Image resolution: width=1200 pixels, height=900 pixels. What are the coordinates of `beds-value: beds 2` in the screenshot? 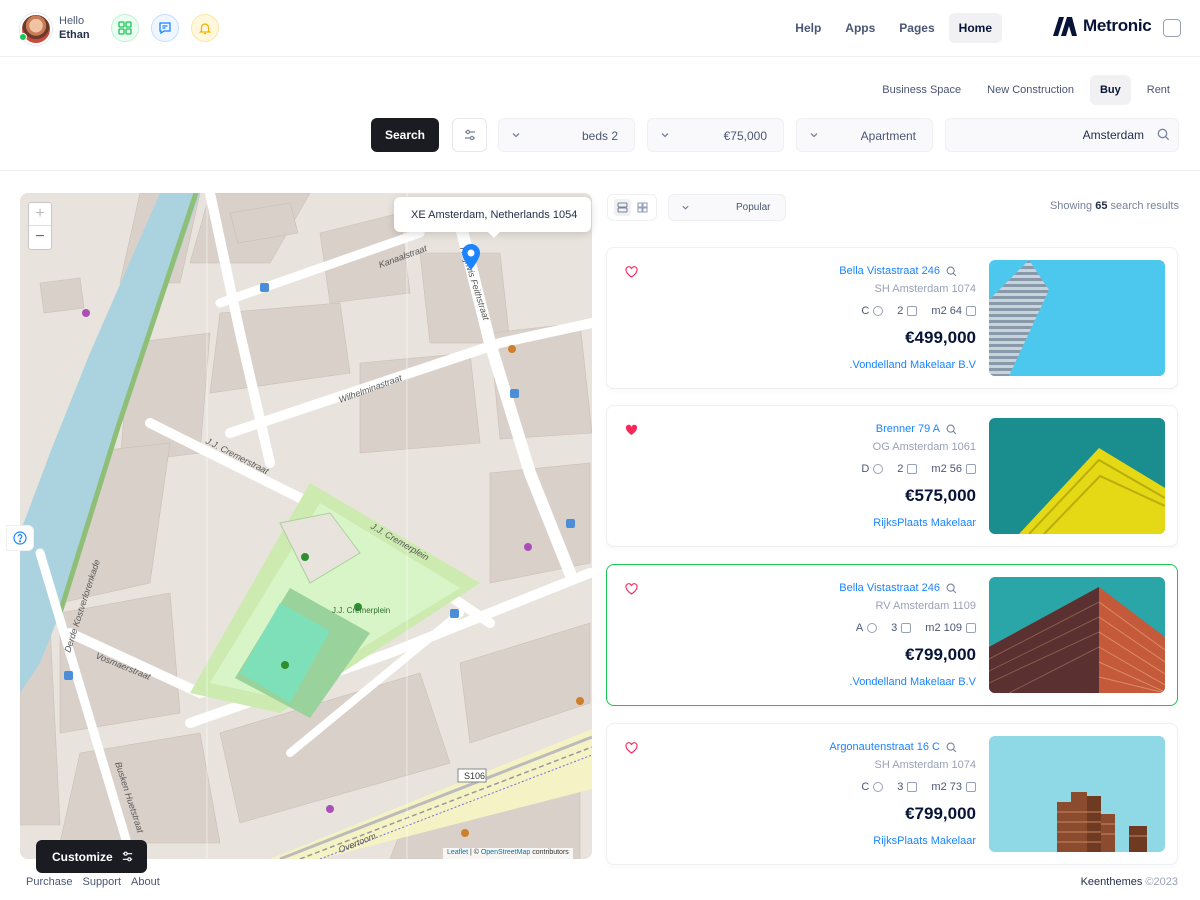 It's located at (599, 136).